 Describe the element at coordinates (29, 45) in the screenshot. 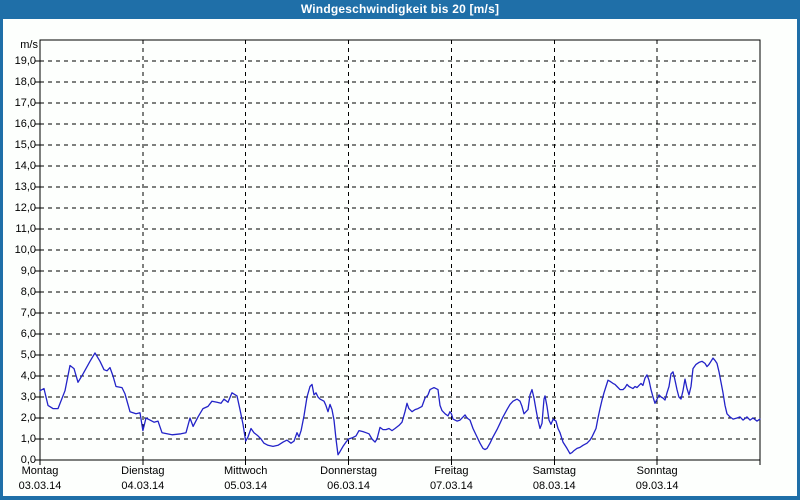

I see `y-axis-unit-label: m/s` at that location.